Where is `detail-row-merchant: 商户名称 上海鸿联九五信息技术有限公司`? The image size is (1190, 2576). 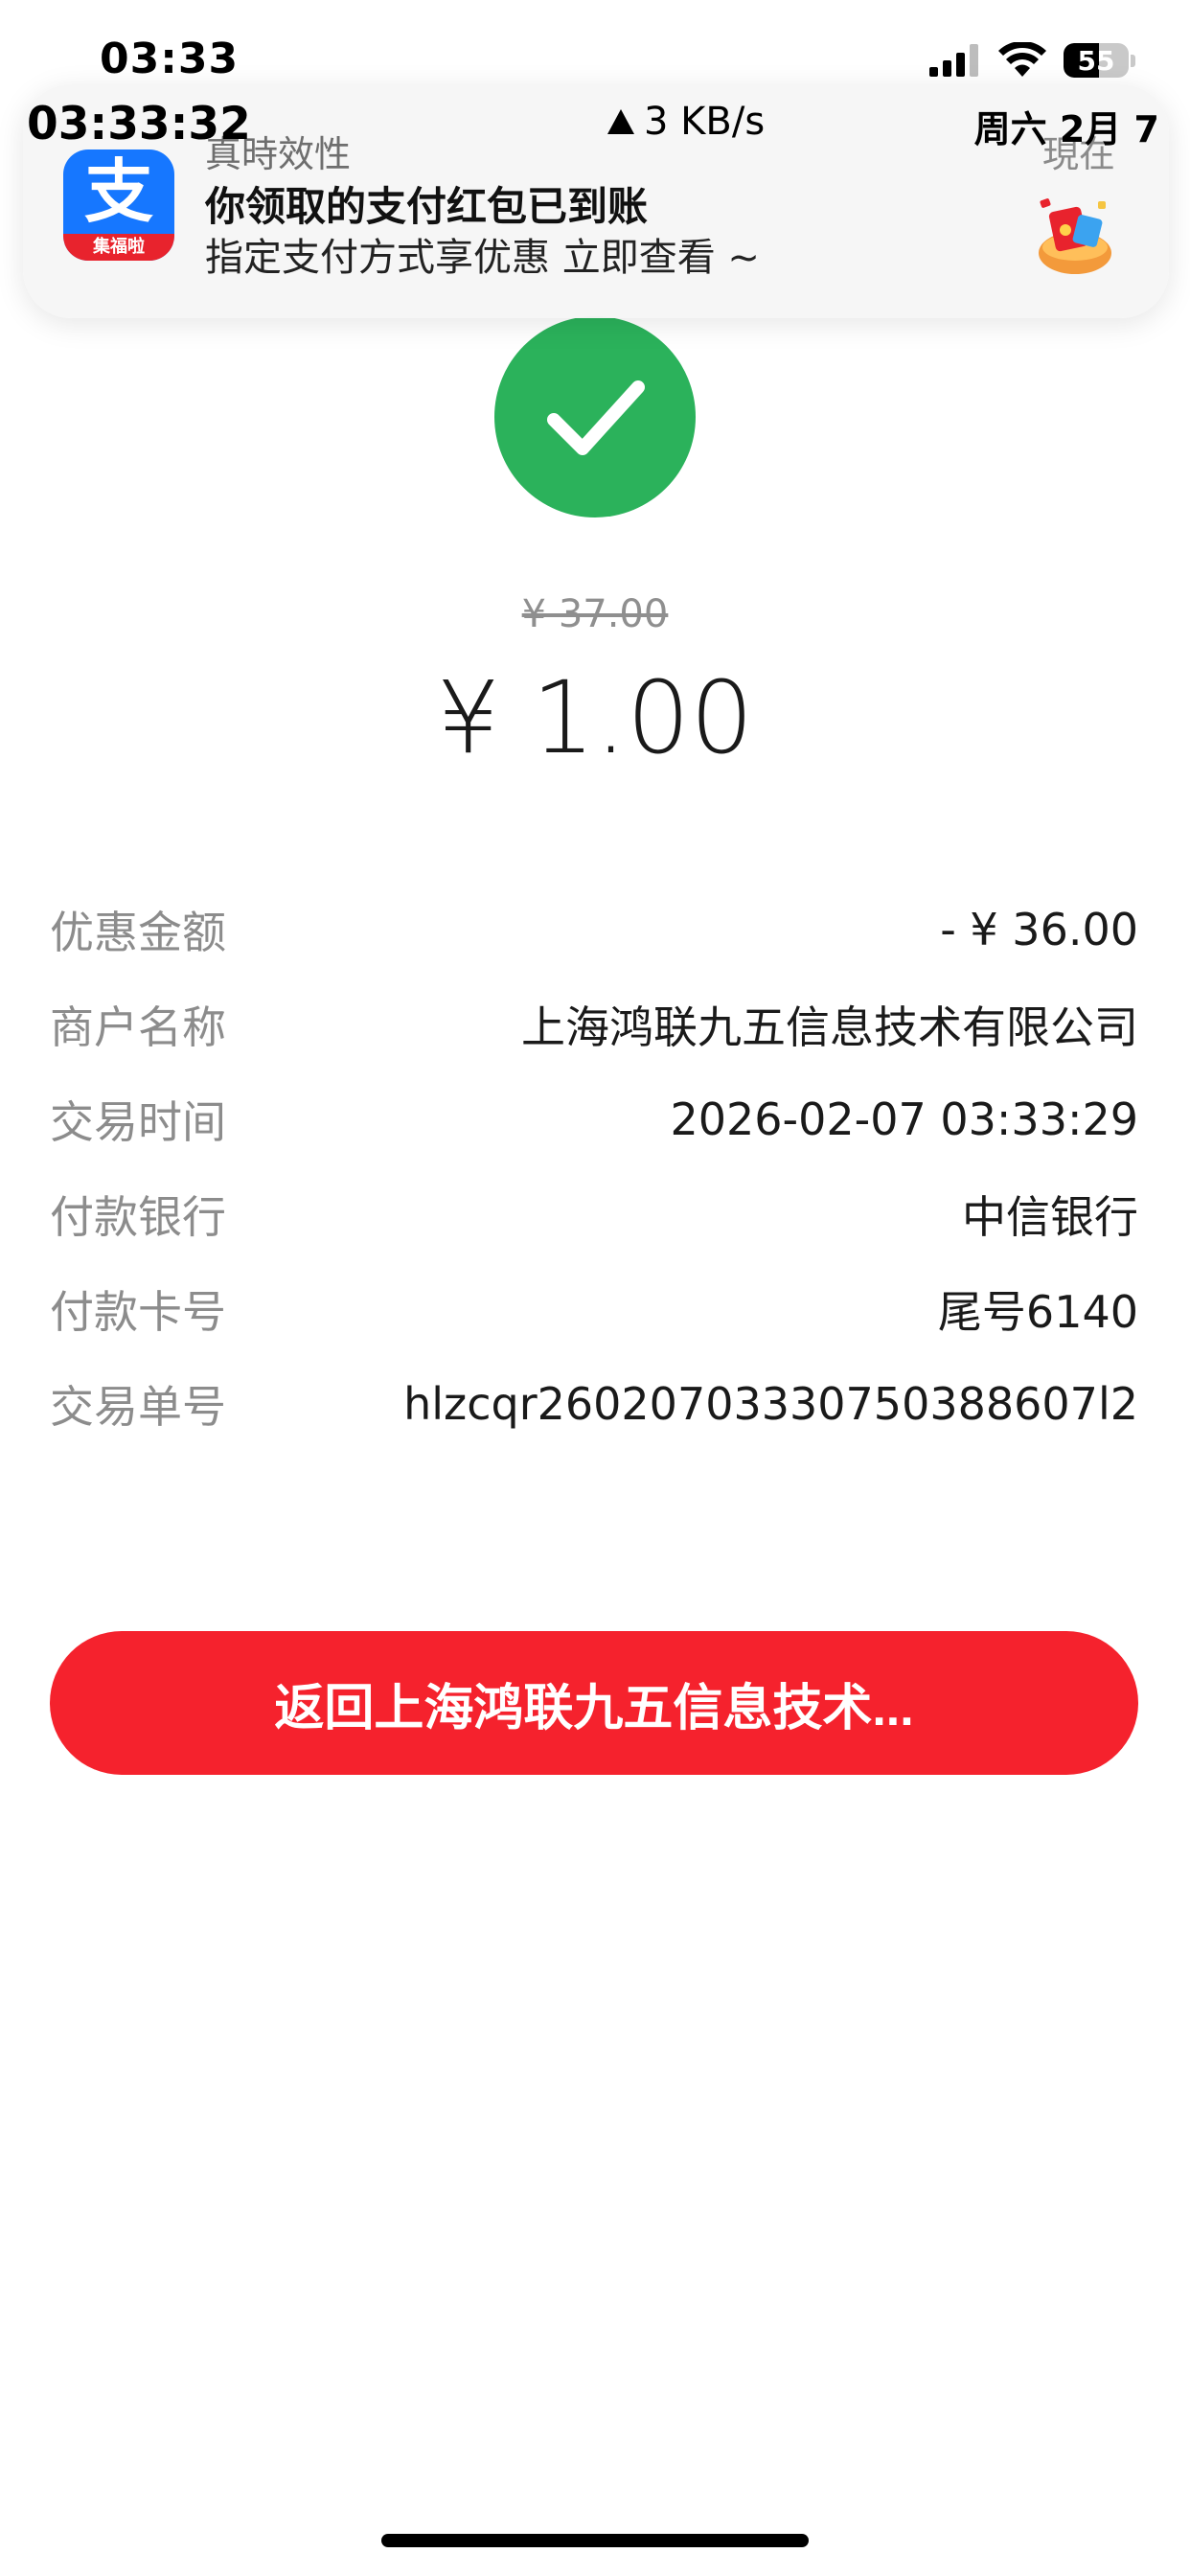
detail-row-merchant: 商户名称 上海鸿联九五信息技术有限公司 is located at coordinates (594, 1024).